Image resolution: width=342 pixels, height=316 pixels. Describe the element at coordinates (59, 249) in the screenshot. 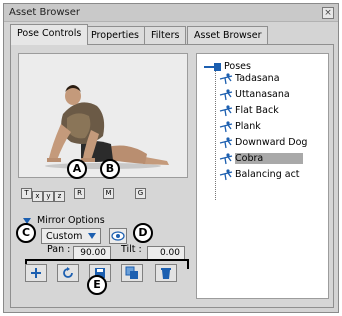

I see `pan-label: Pan :` at that location.